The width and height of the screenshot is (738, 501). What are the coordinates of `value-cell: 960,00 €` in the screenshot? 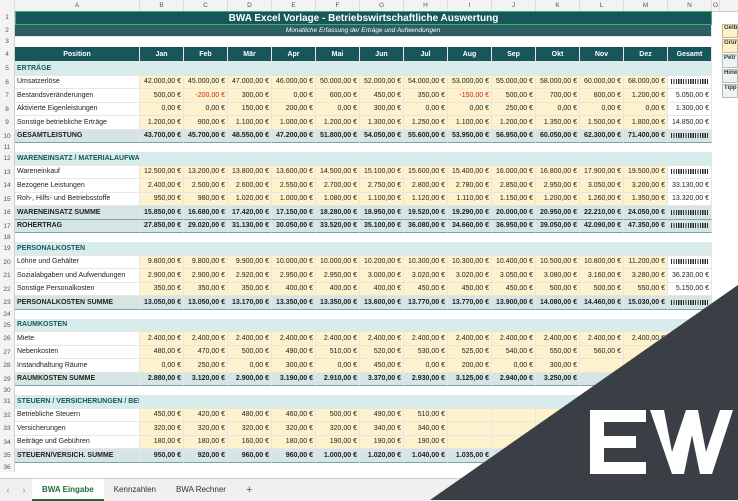 It's located at (250, 456).